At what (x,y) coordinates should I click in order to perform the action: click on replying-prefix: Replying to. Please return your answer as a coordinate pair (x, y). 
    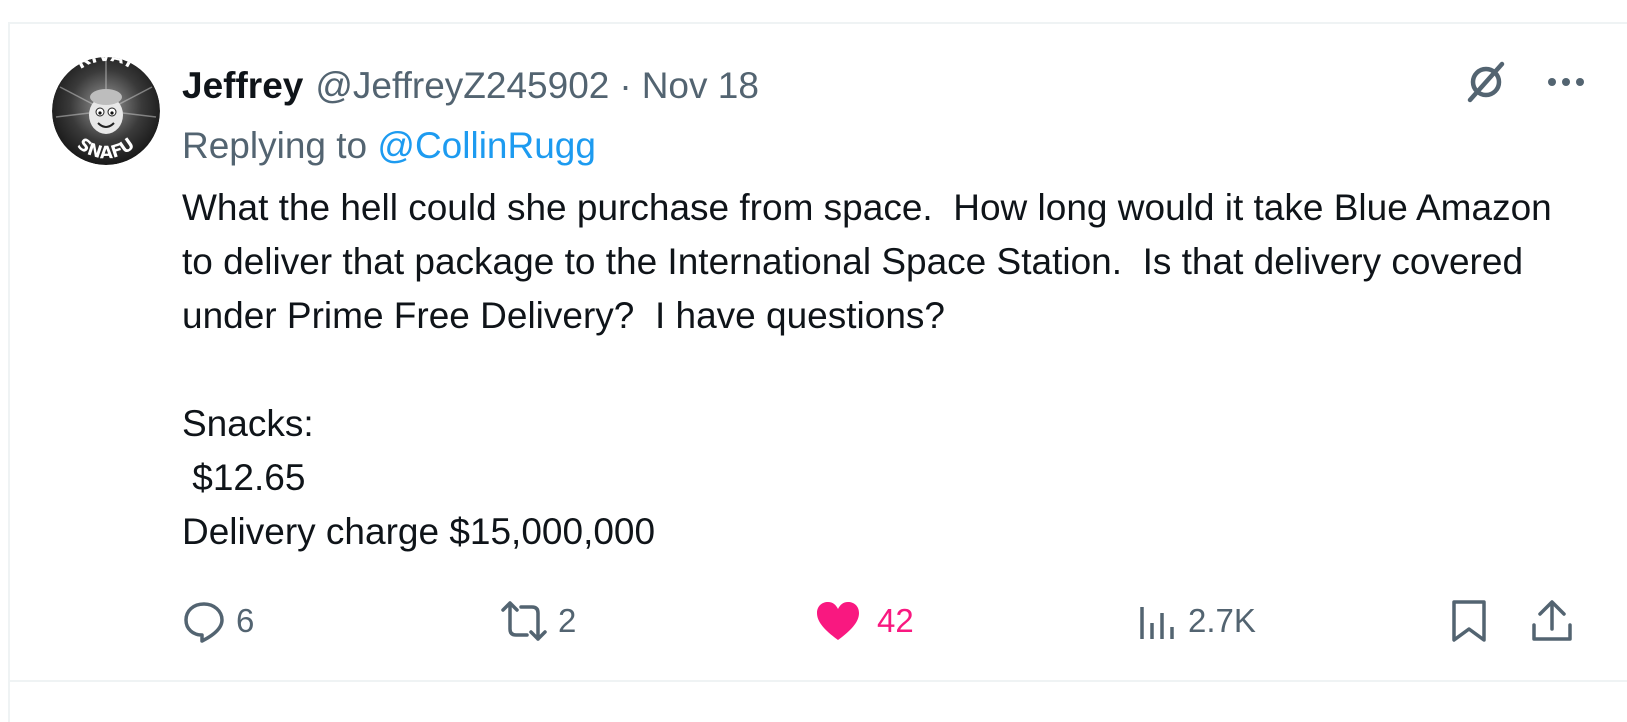
    Looking at the image, I should click on (275, 145).